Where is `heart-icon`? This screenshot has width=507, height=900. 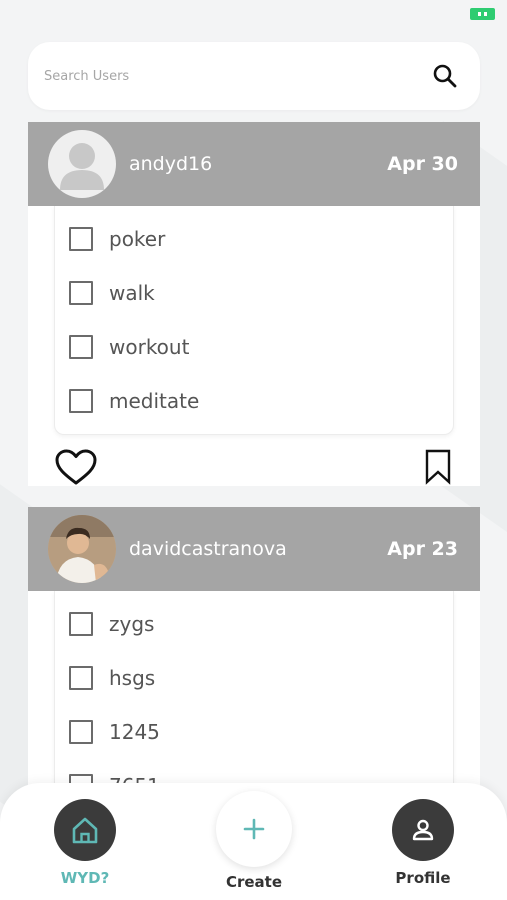 heart-icon is located at coordinates (76, 467).